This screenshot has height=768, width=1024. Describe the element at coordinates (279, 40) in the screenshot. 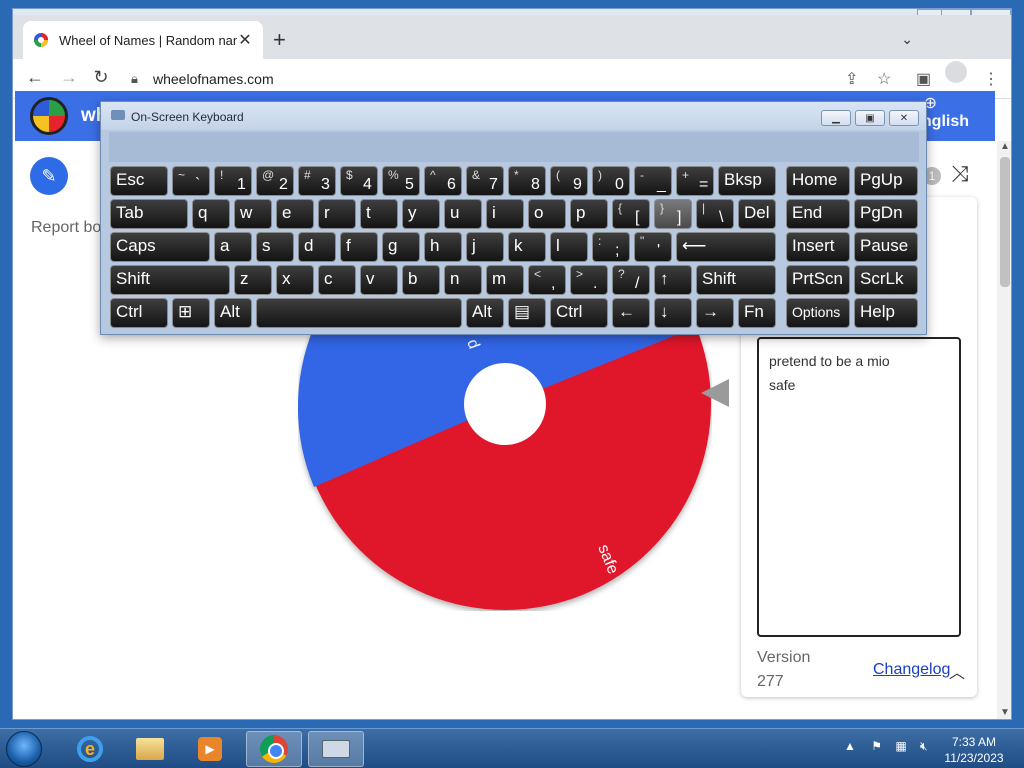

I see `plus-icon: +` at that location.